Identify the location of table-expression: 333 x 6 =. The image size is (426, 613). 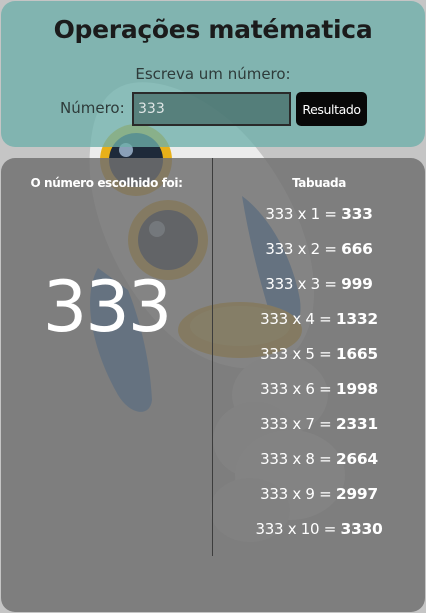
(296, 389).